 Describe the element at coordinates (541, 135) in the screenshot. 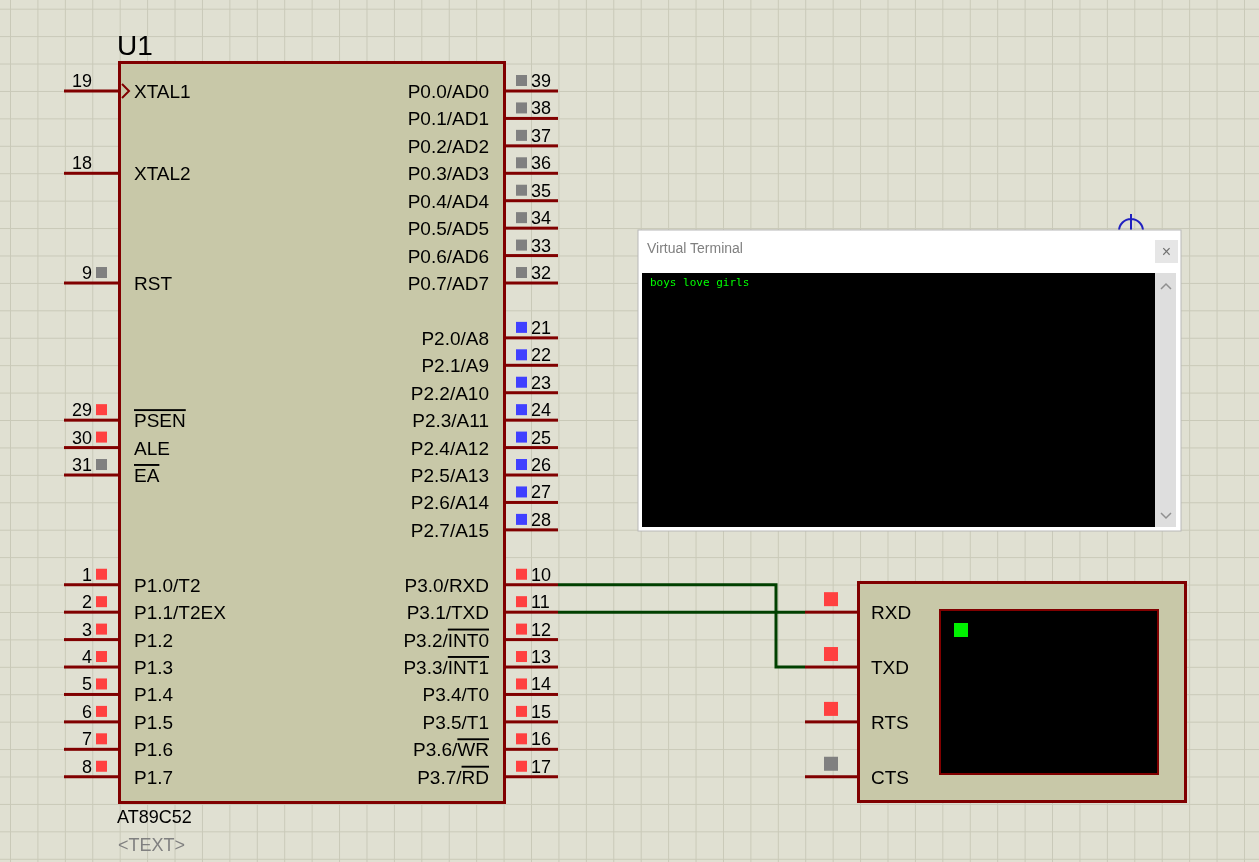

I see `pin-number: 37` at that location.